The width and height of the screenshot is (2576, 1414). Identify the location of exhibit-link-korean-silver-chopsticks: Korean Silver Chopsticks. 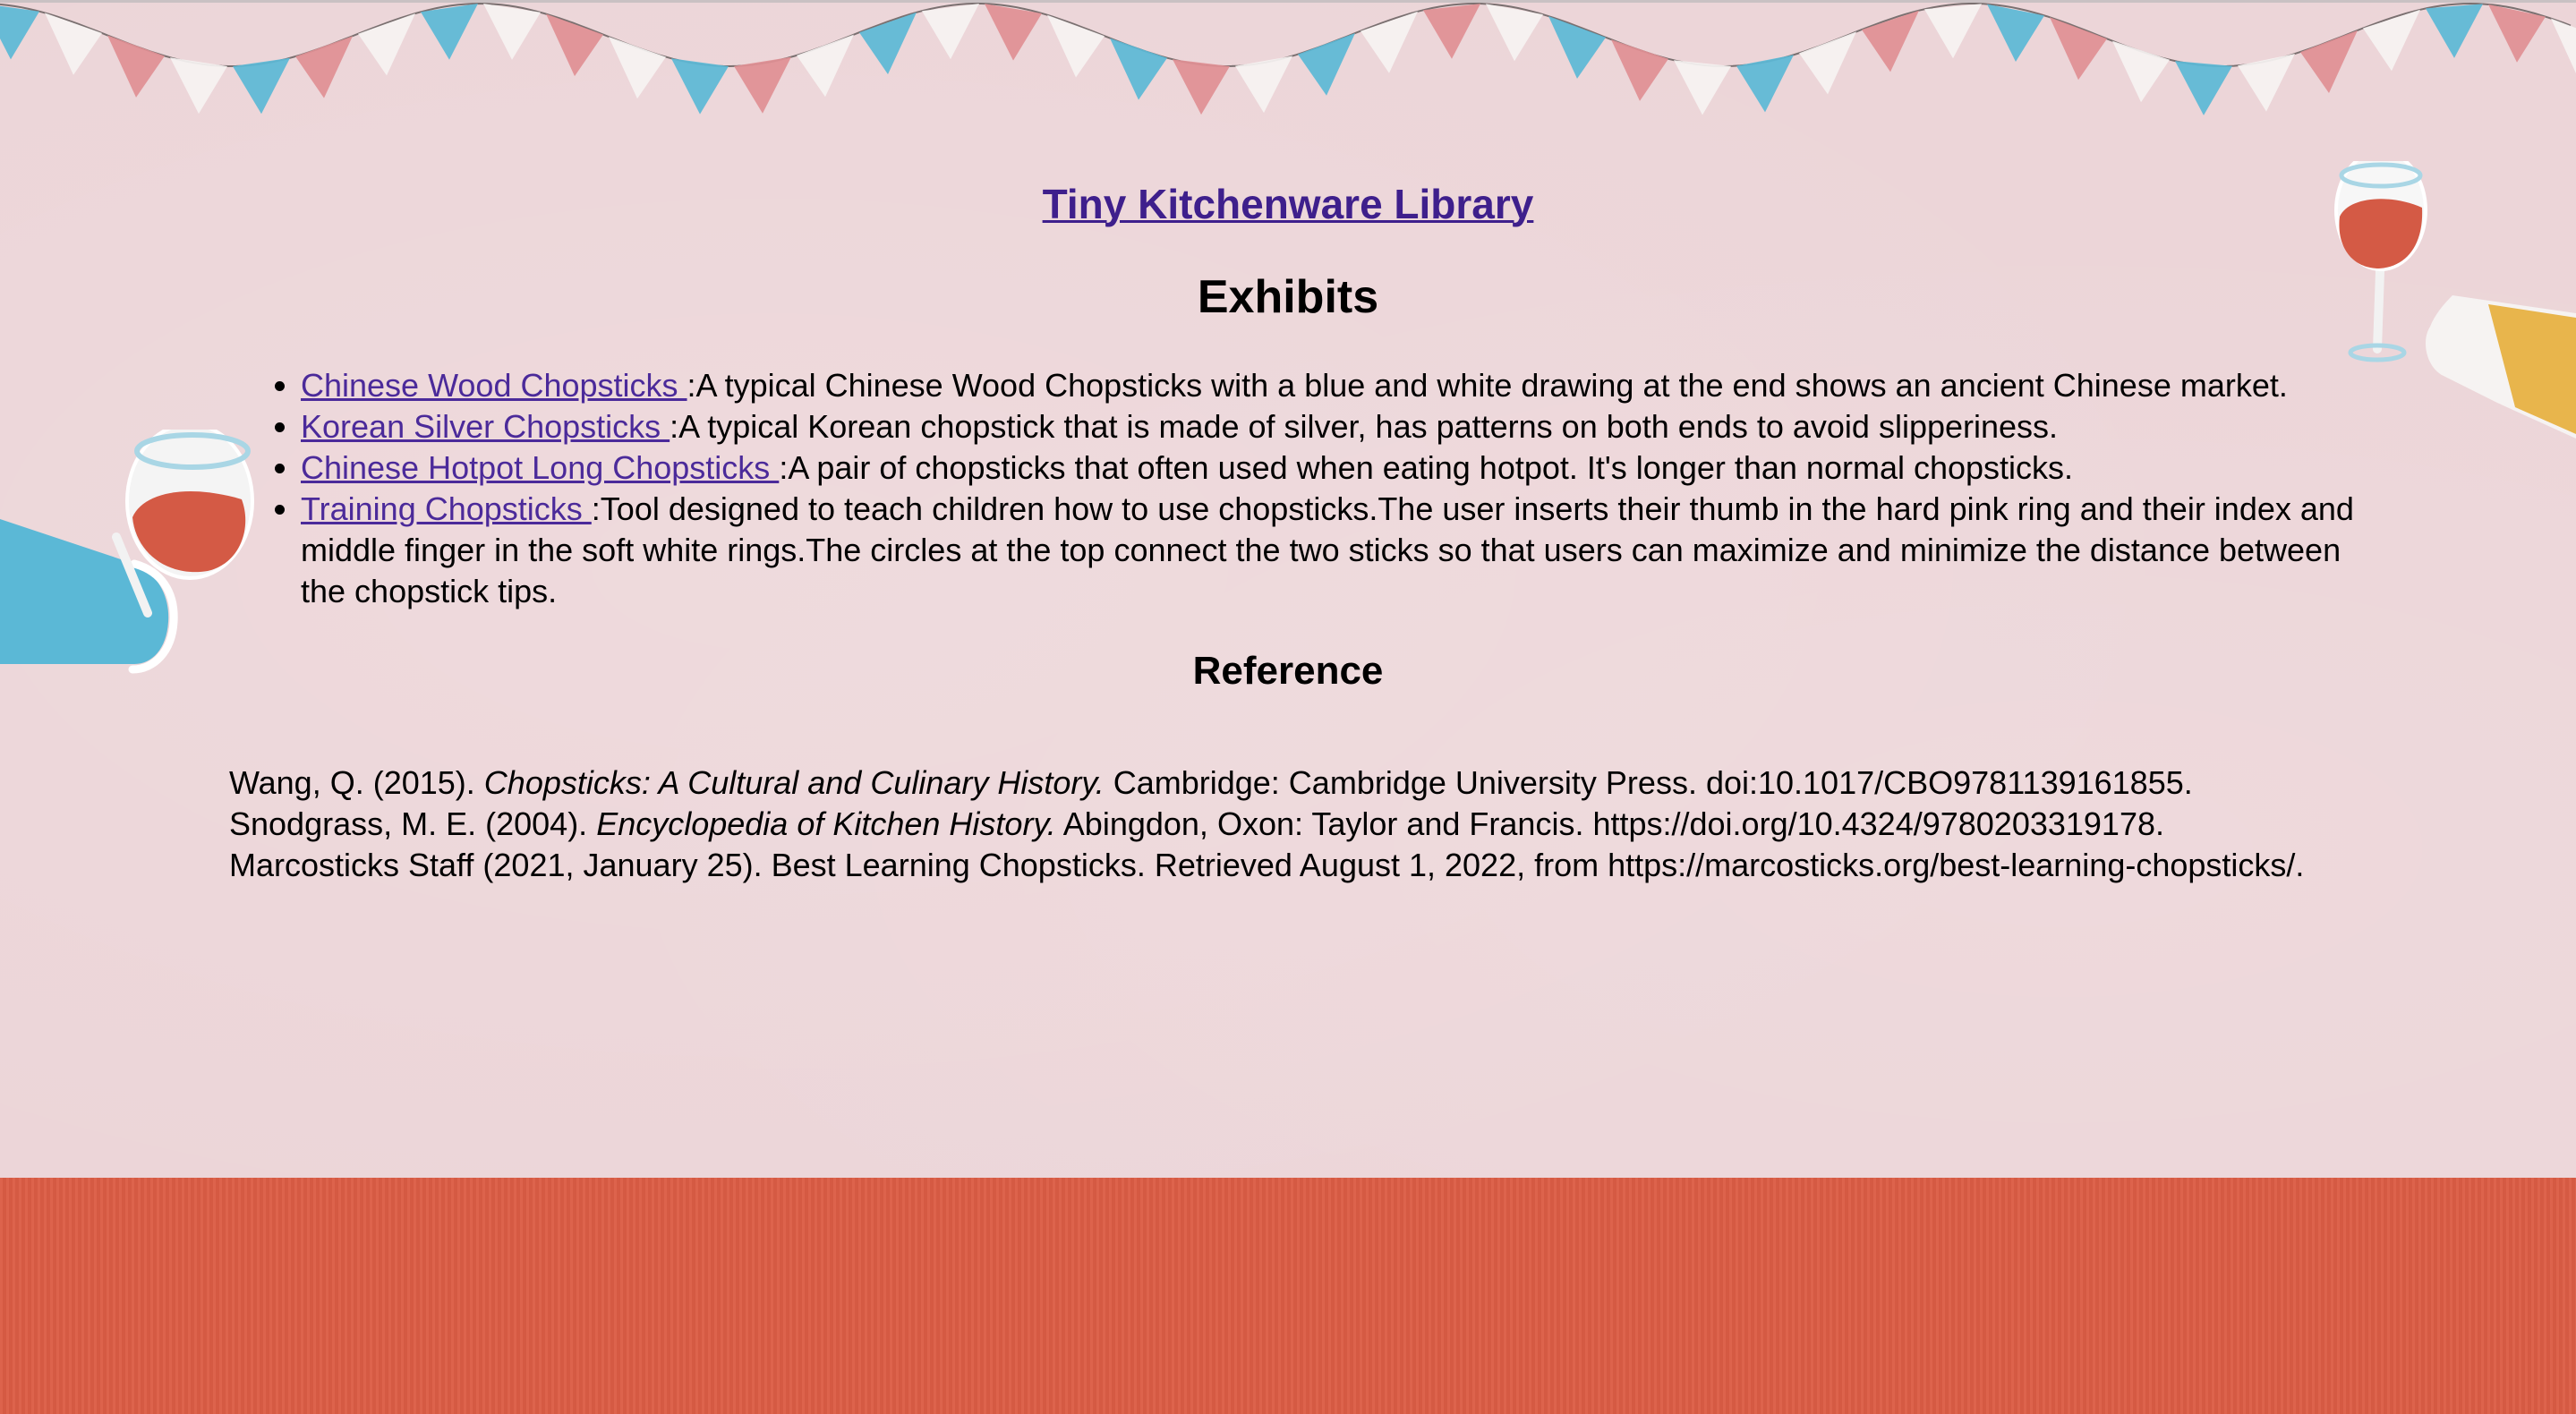
(485, 426).